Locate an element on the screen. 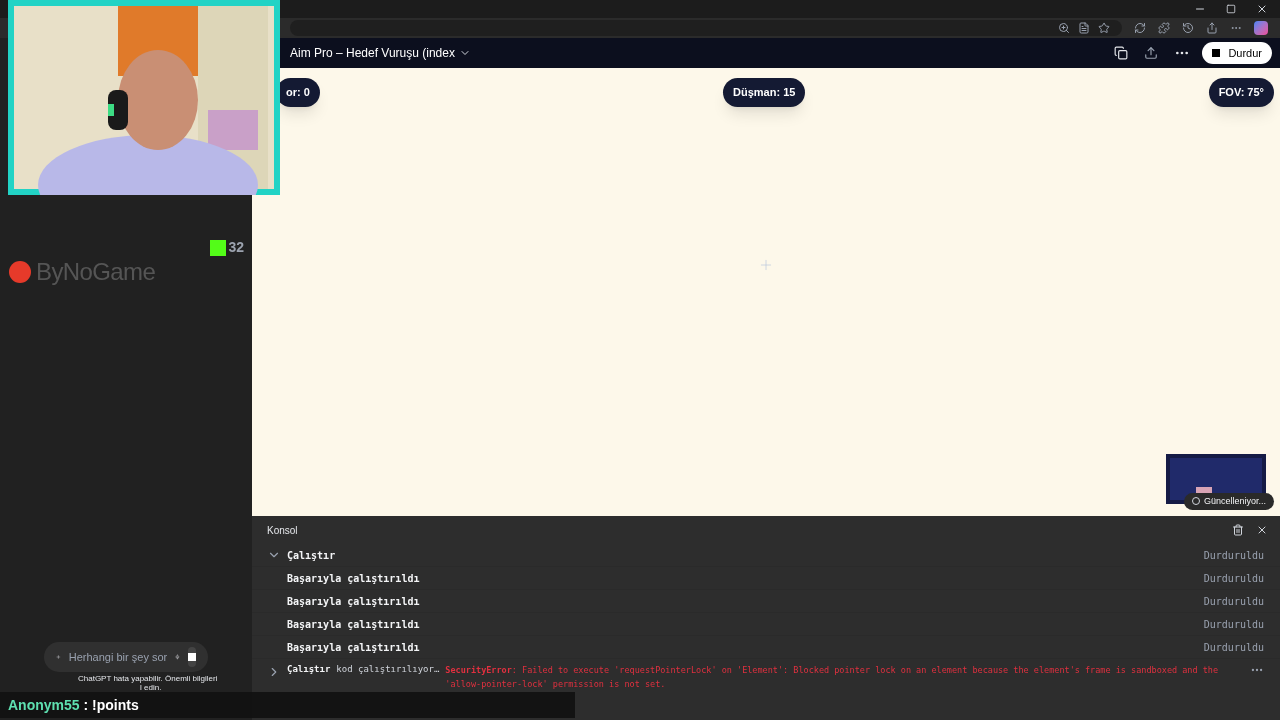 The width and height of the screenshot is (1280, 720). favorite-icon is located at coordinates (1104, 28).